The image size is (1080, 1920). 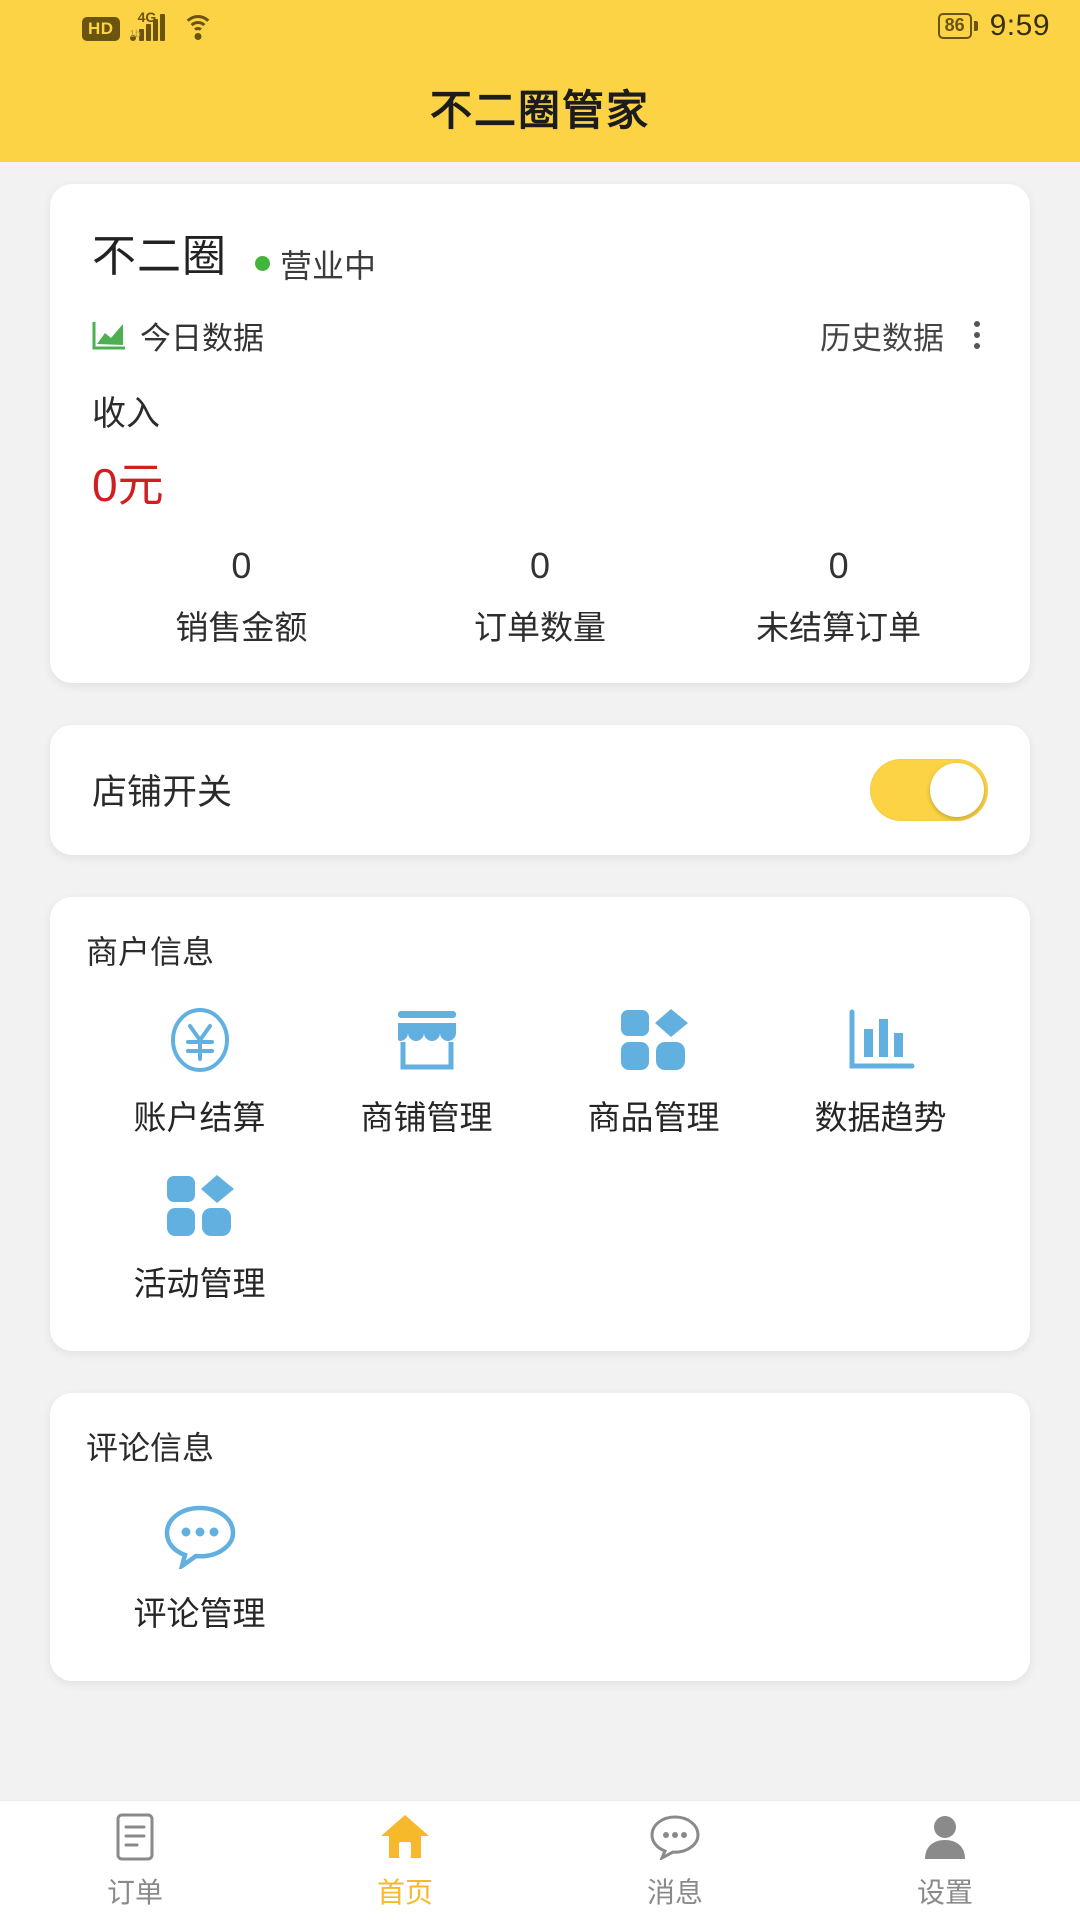 I want to click on status-badge: 营业中, so click(x=315, y=264).